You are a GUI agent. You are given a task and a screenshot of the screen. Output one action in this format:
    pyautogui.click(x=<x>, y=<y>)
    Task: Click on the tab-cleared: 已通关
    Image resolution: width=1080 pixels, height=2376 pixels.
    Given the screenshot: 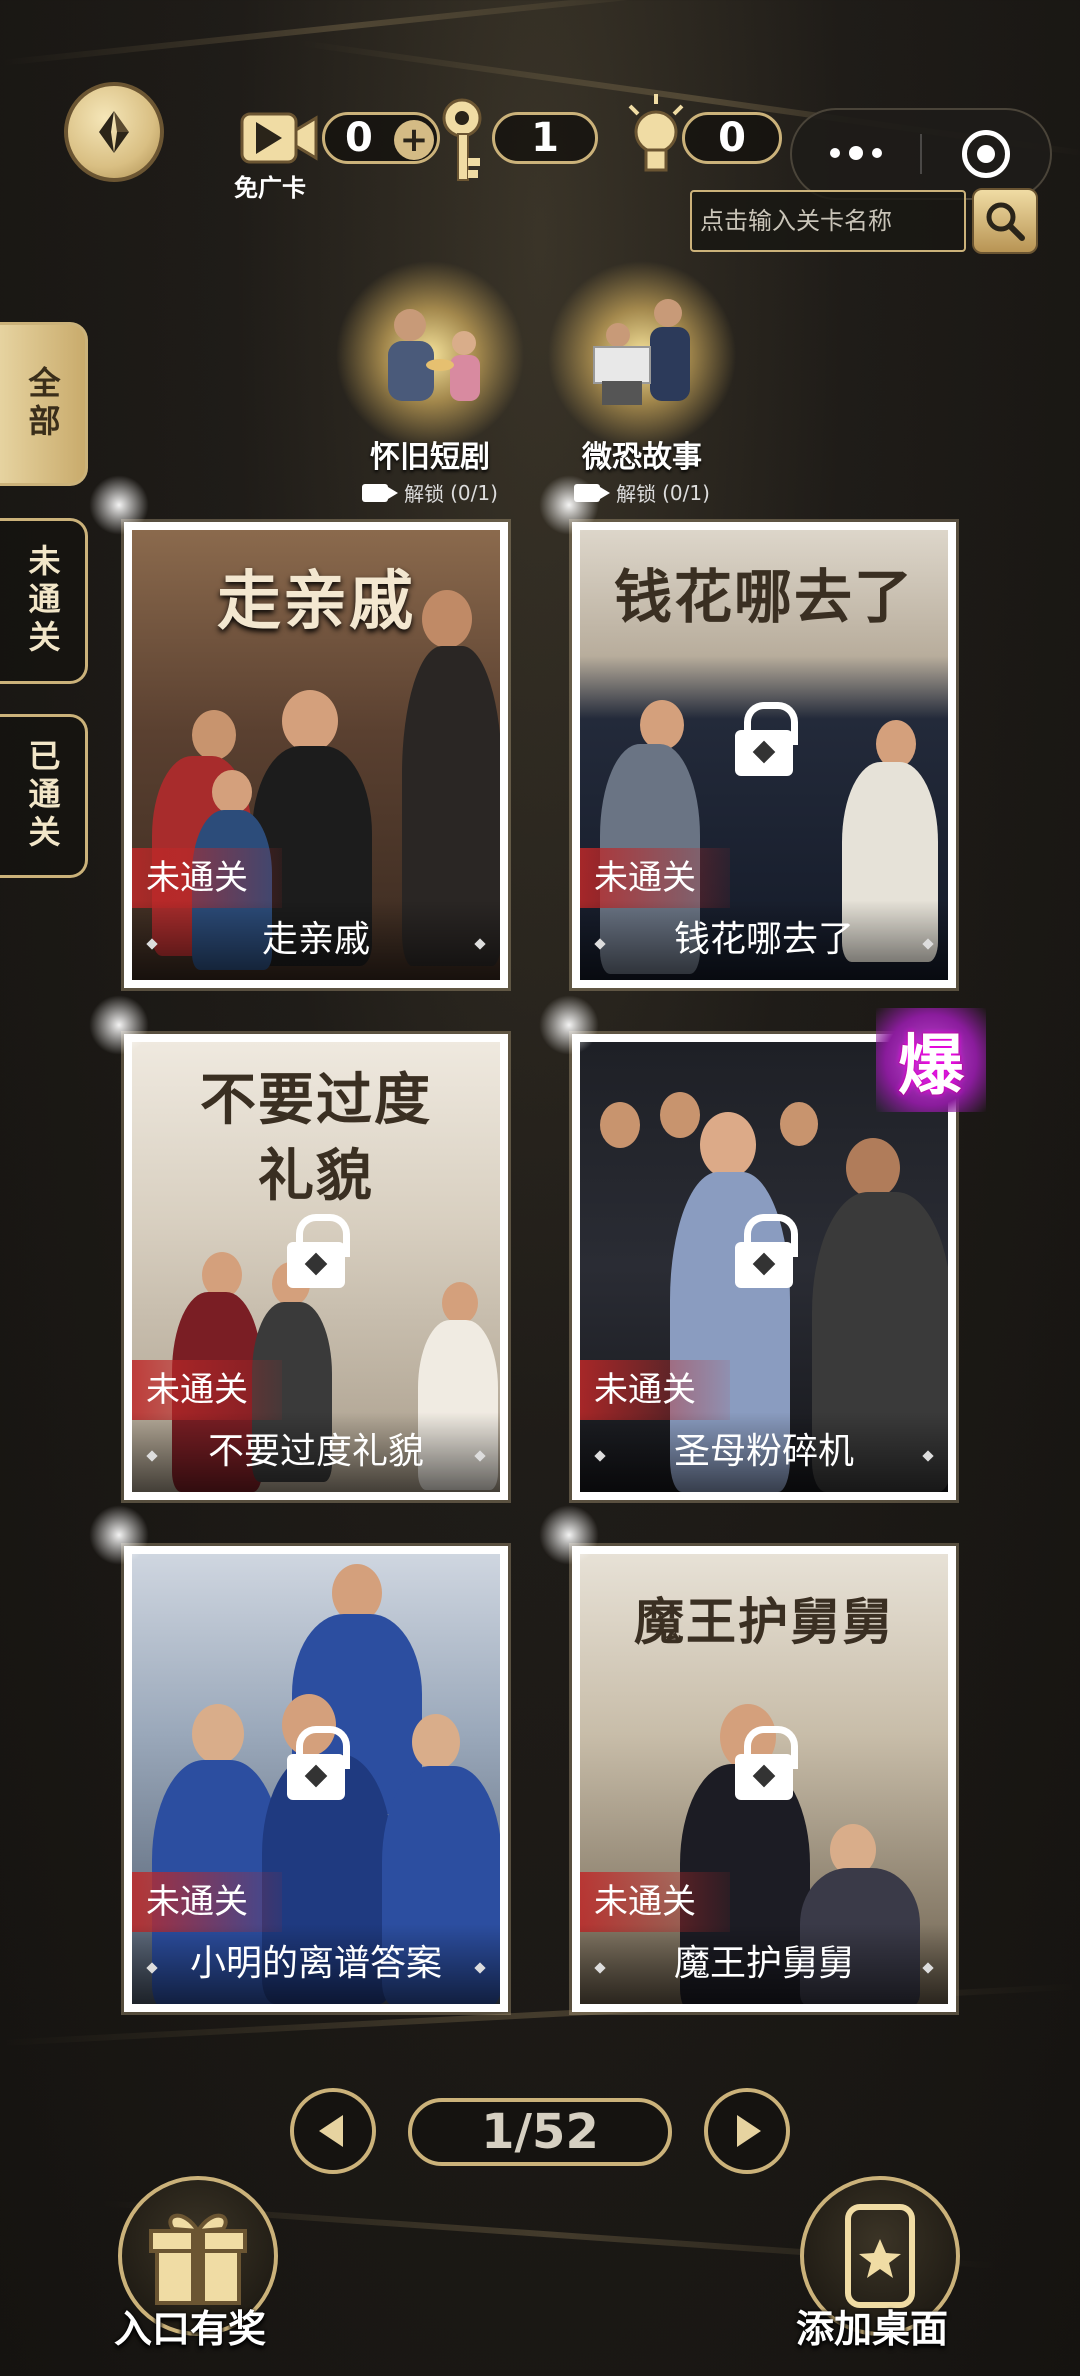 What is the action you would take?
    pyautogui.click(x=44, y=796)
    